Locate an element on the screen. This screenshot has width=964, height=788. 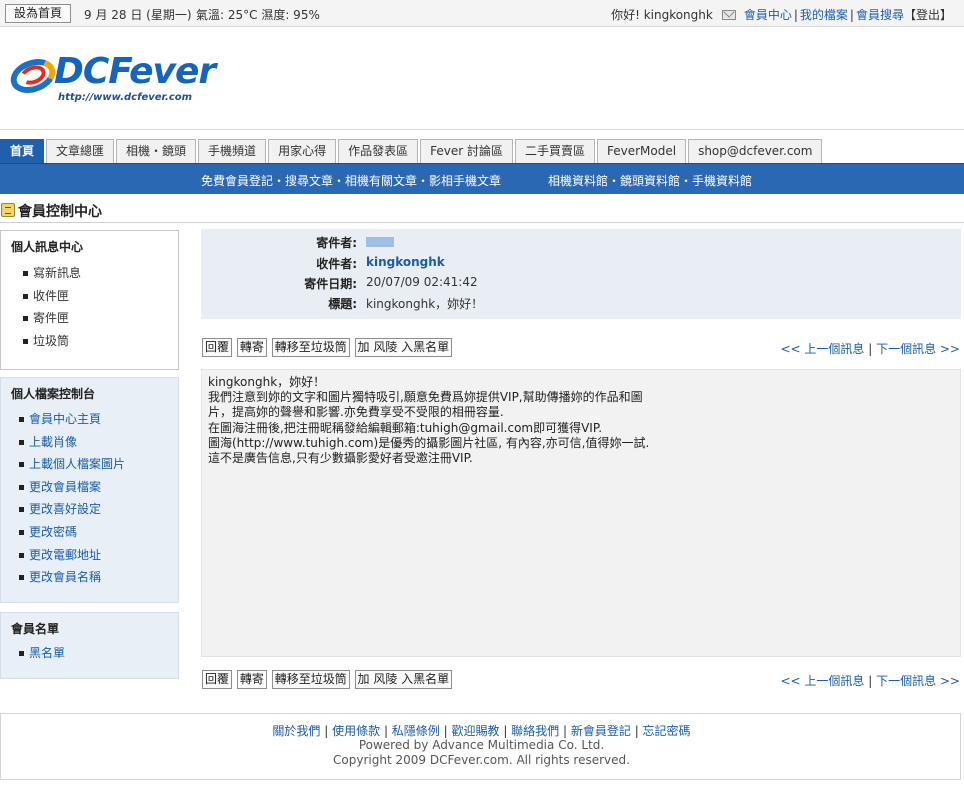
date-label: 寄件日期: is located at coordinates (330, 284).